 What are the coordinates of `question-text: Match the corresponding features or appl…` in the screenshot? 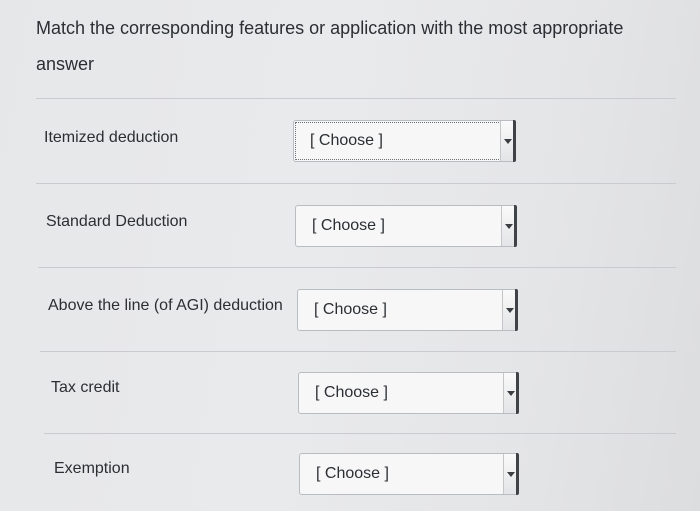 It's located at (330, 46).